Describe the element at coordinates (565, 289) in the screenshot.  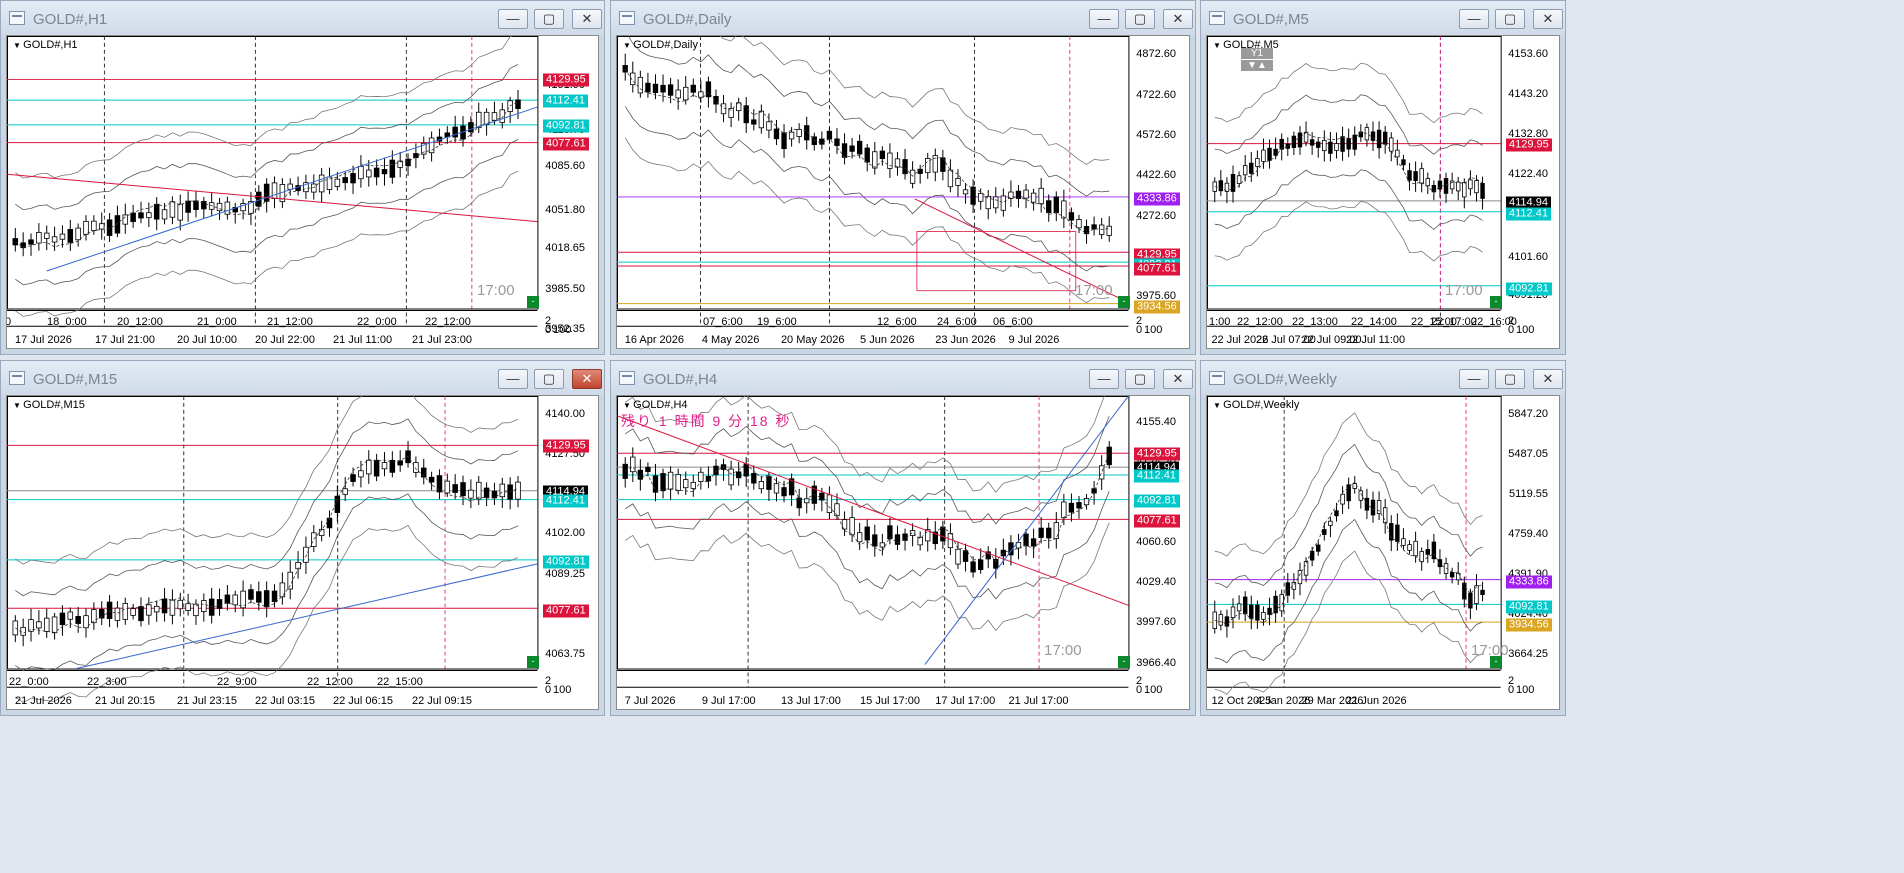
I see `price-axis-label: 3985.50` at that location.